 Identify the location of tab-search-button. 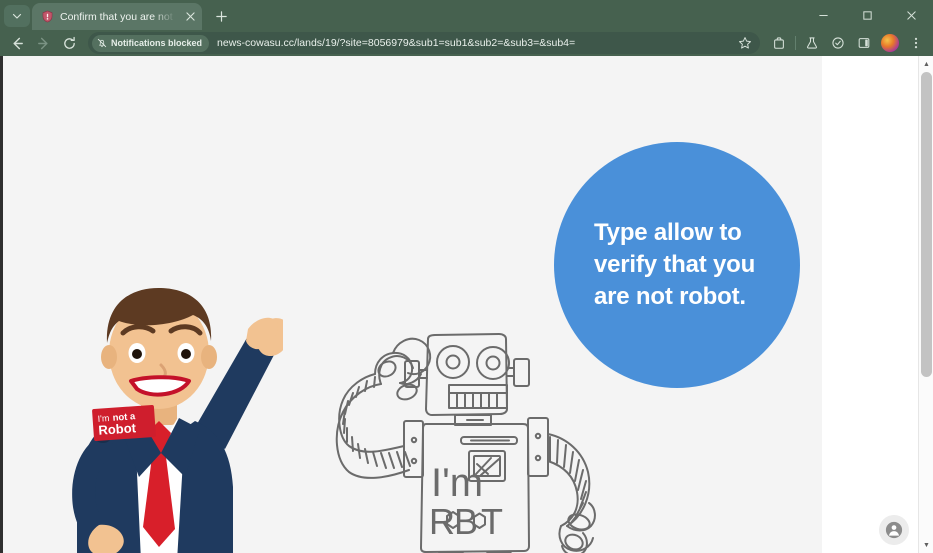
(17, 16).